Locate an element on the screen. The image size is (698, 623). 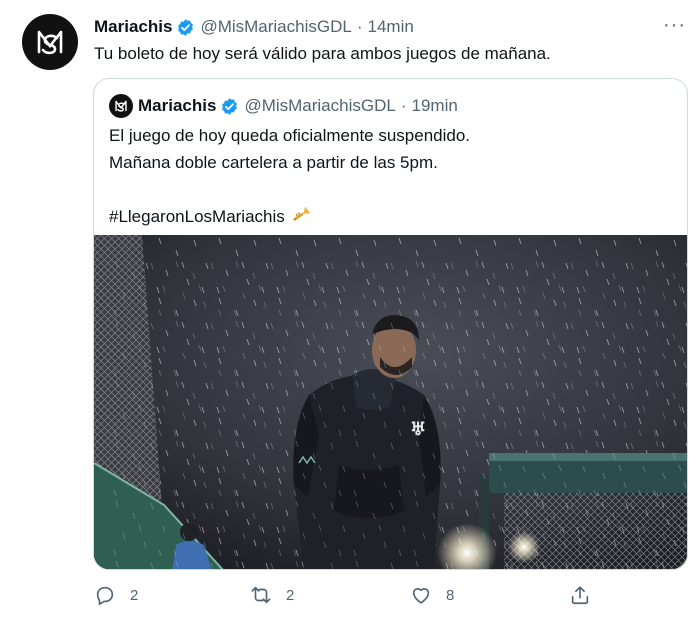
heart-icon is located at coordinates (421, 596).